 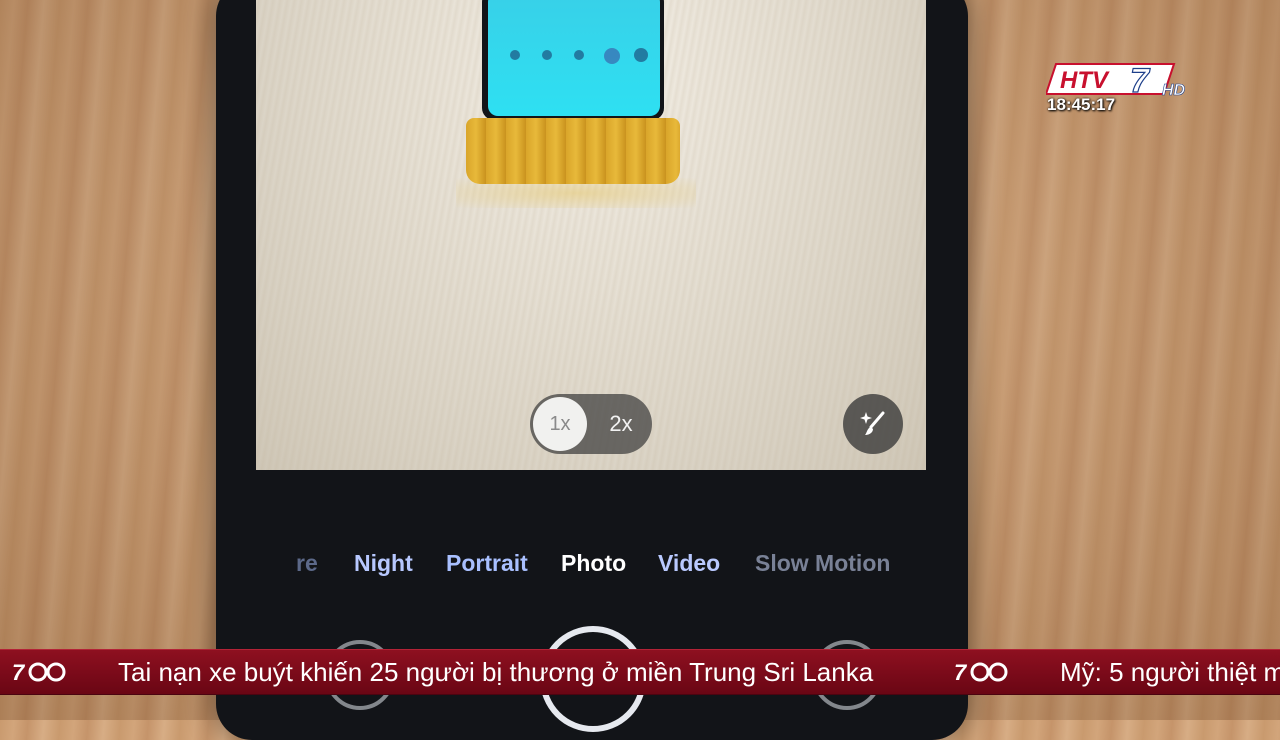 I want to click on mode-portrait: Portrait, so click(x=487, y=563).